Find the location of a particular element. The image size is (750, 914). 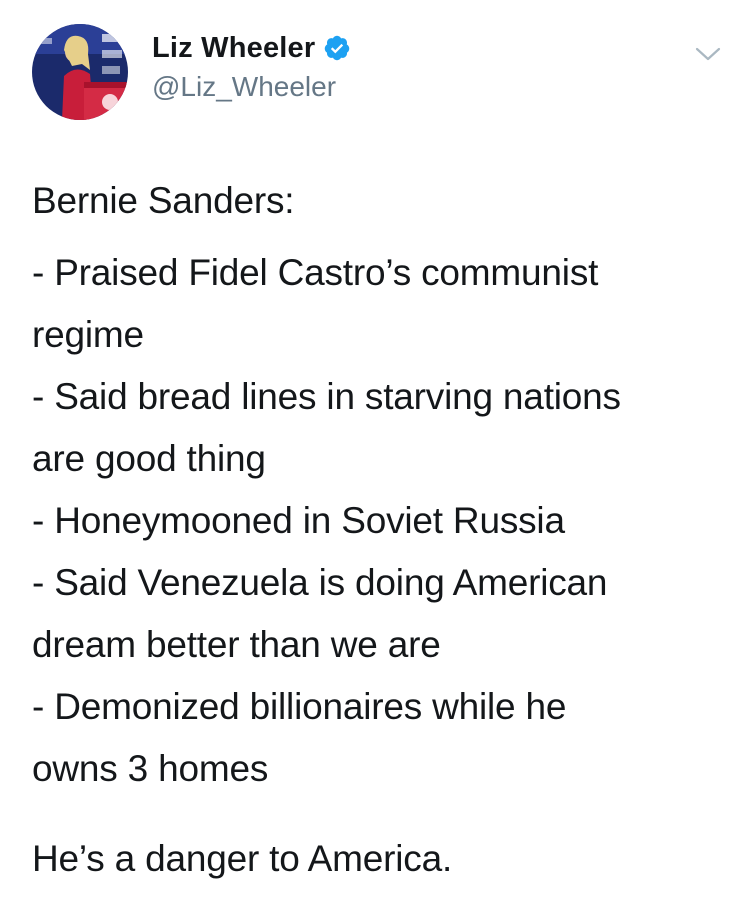

tweet-line: - Said bread lines in starving nations is located at coordinates (326, 396).